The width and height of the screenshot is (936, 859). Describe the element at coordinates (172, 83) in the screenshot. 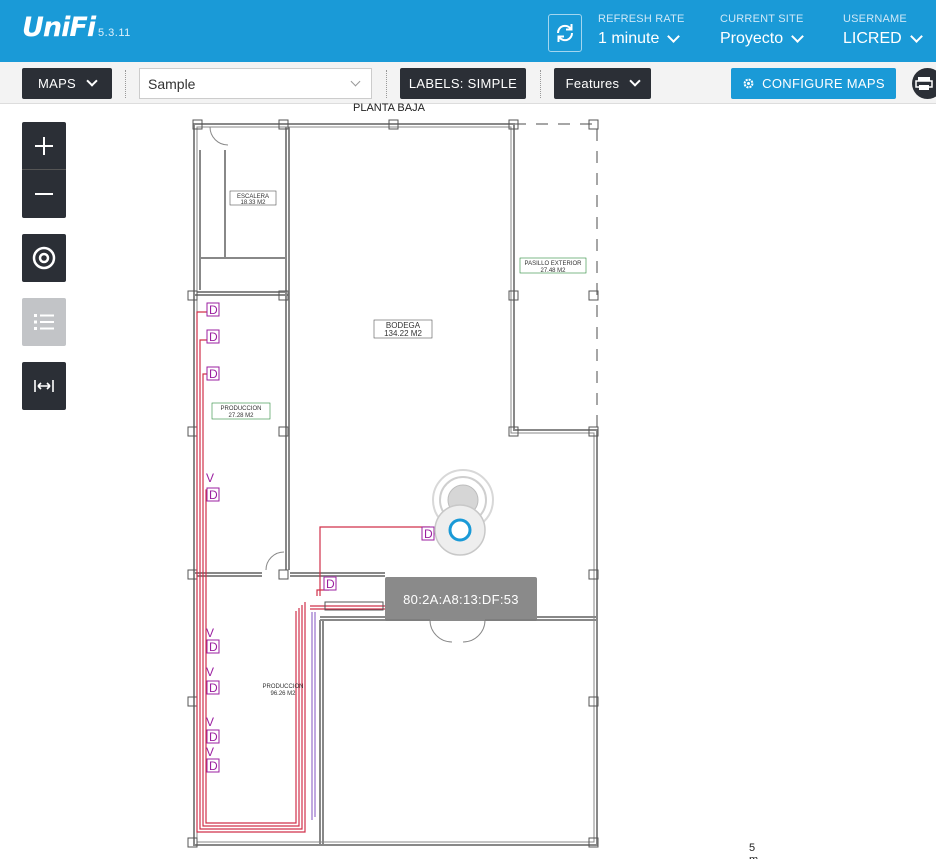

I see `map-select-value: Sample` at that location.